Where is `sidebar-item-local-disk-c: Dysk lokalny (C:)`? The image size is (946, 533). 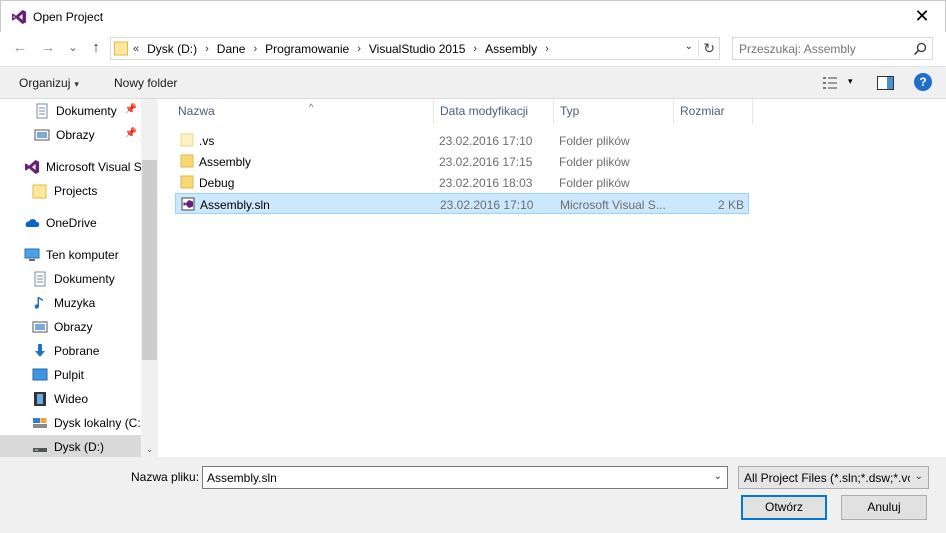 sidebar-item-local-disk-c: Dysk lokalny (C:) is located at coordinates (70, 423).